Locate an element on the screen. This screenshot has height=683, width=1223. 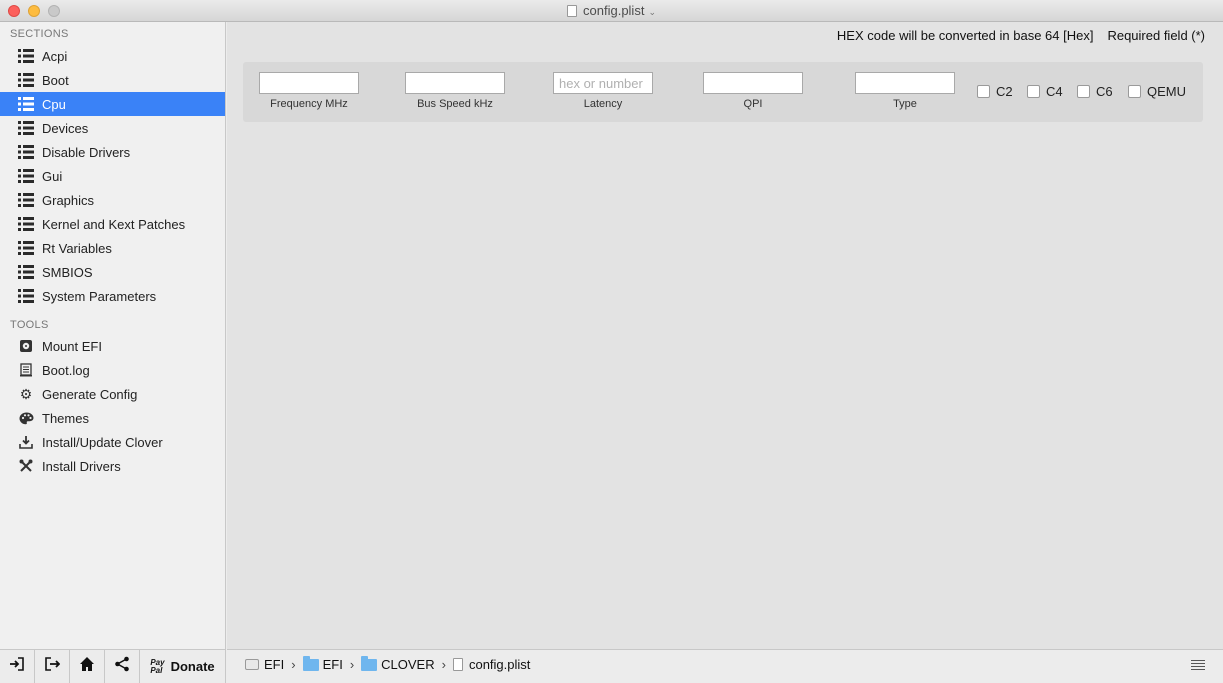
type-input is located at coordinates (905, 83).